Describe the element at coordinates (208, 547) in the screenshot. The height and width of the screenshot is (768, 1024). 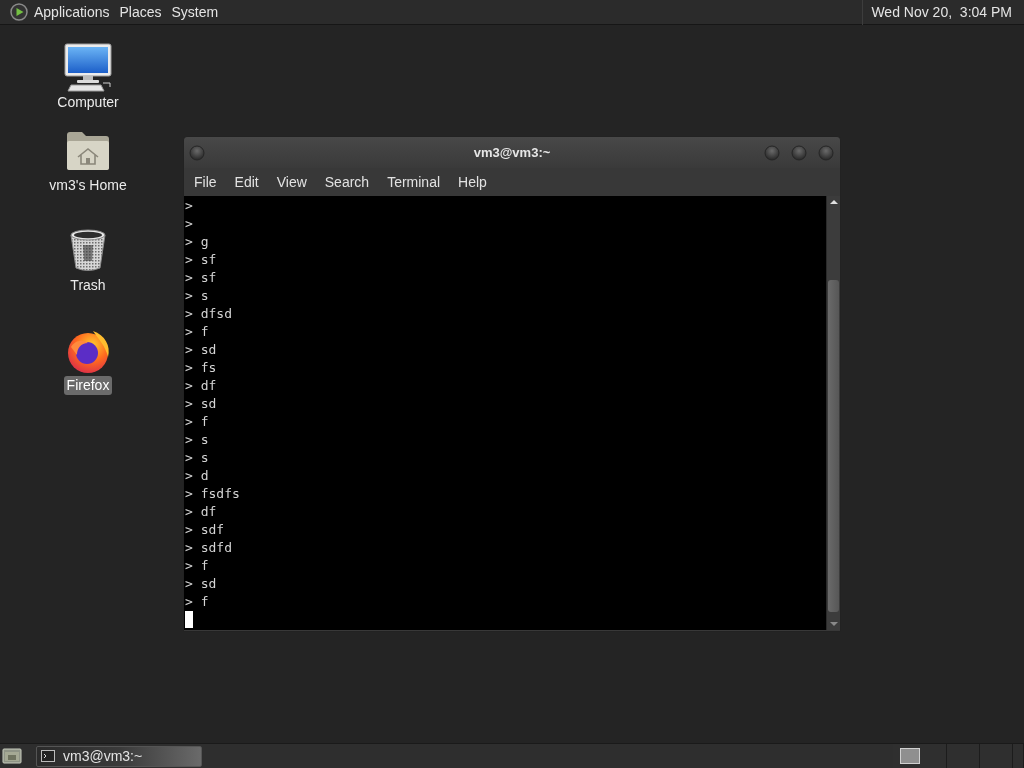
I see `terminal-line: > sdfd` at that location.